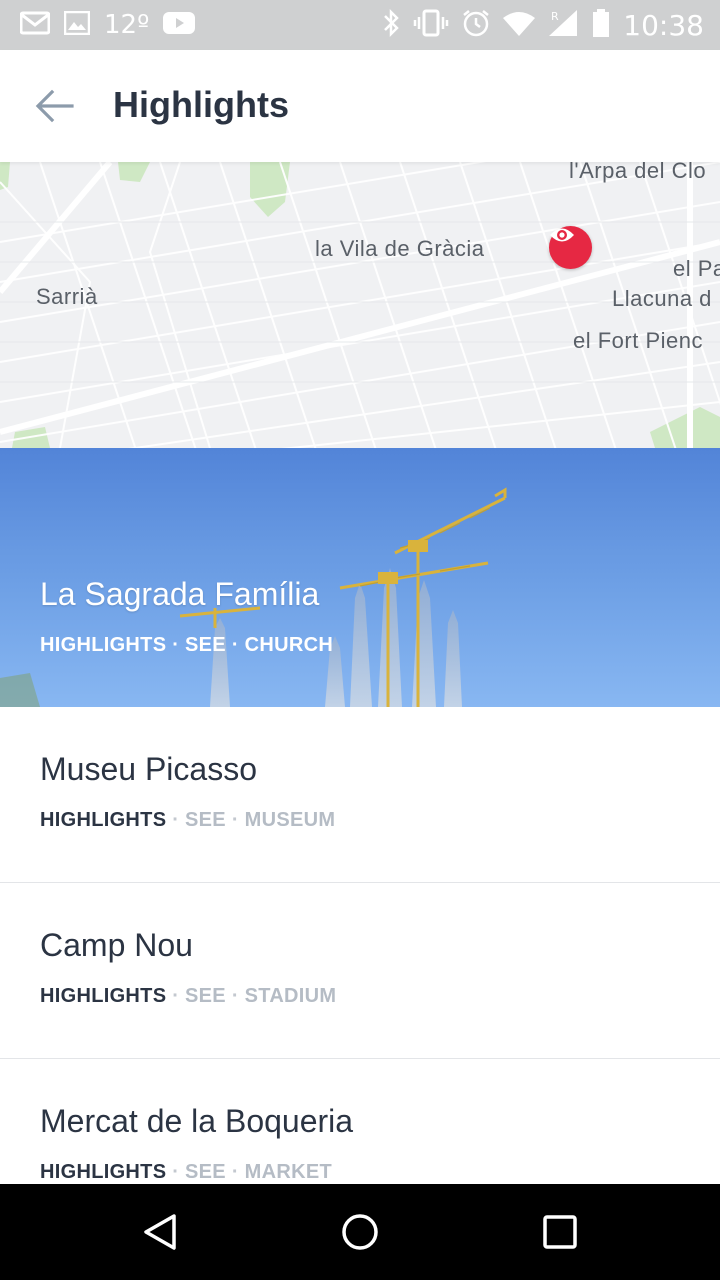 This screenshot has width=720, height=1280. I want to click on item-meta: HIGHLIGHTS · SEE · MUSEUM, so click(187, 820).